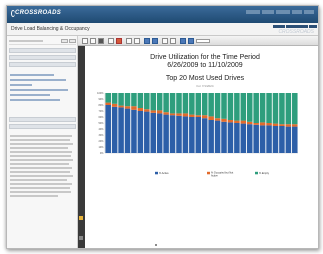 Image resolution: width=323 pixels, height=254 pixels. Describe the element at coordinates (137, 41) in the screenshot. I see `zoom-out-icon` at that location.